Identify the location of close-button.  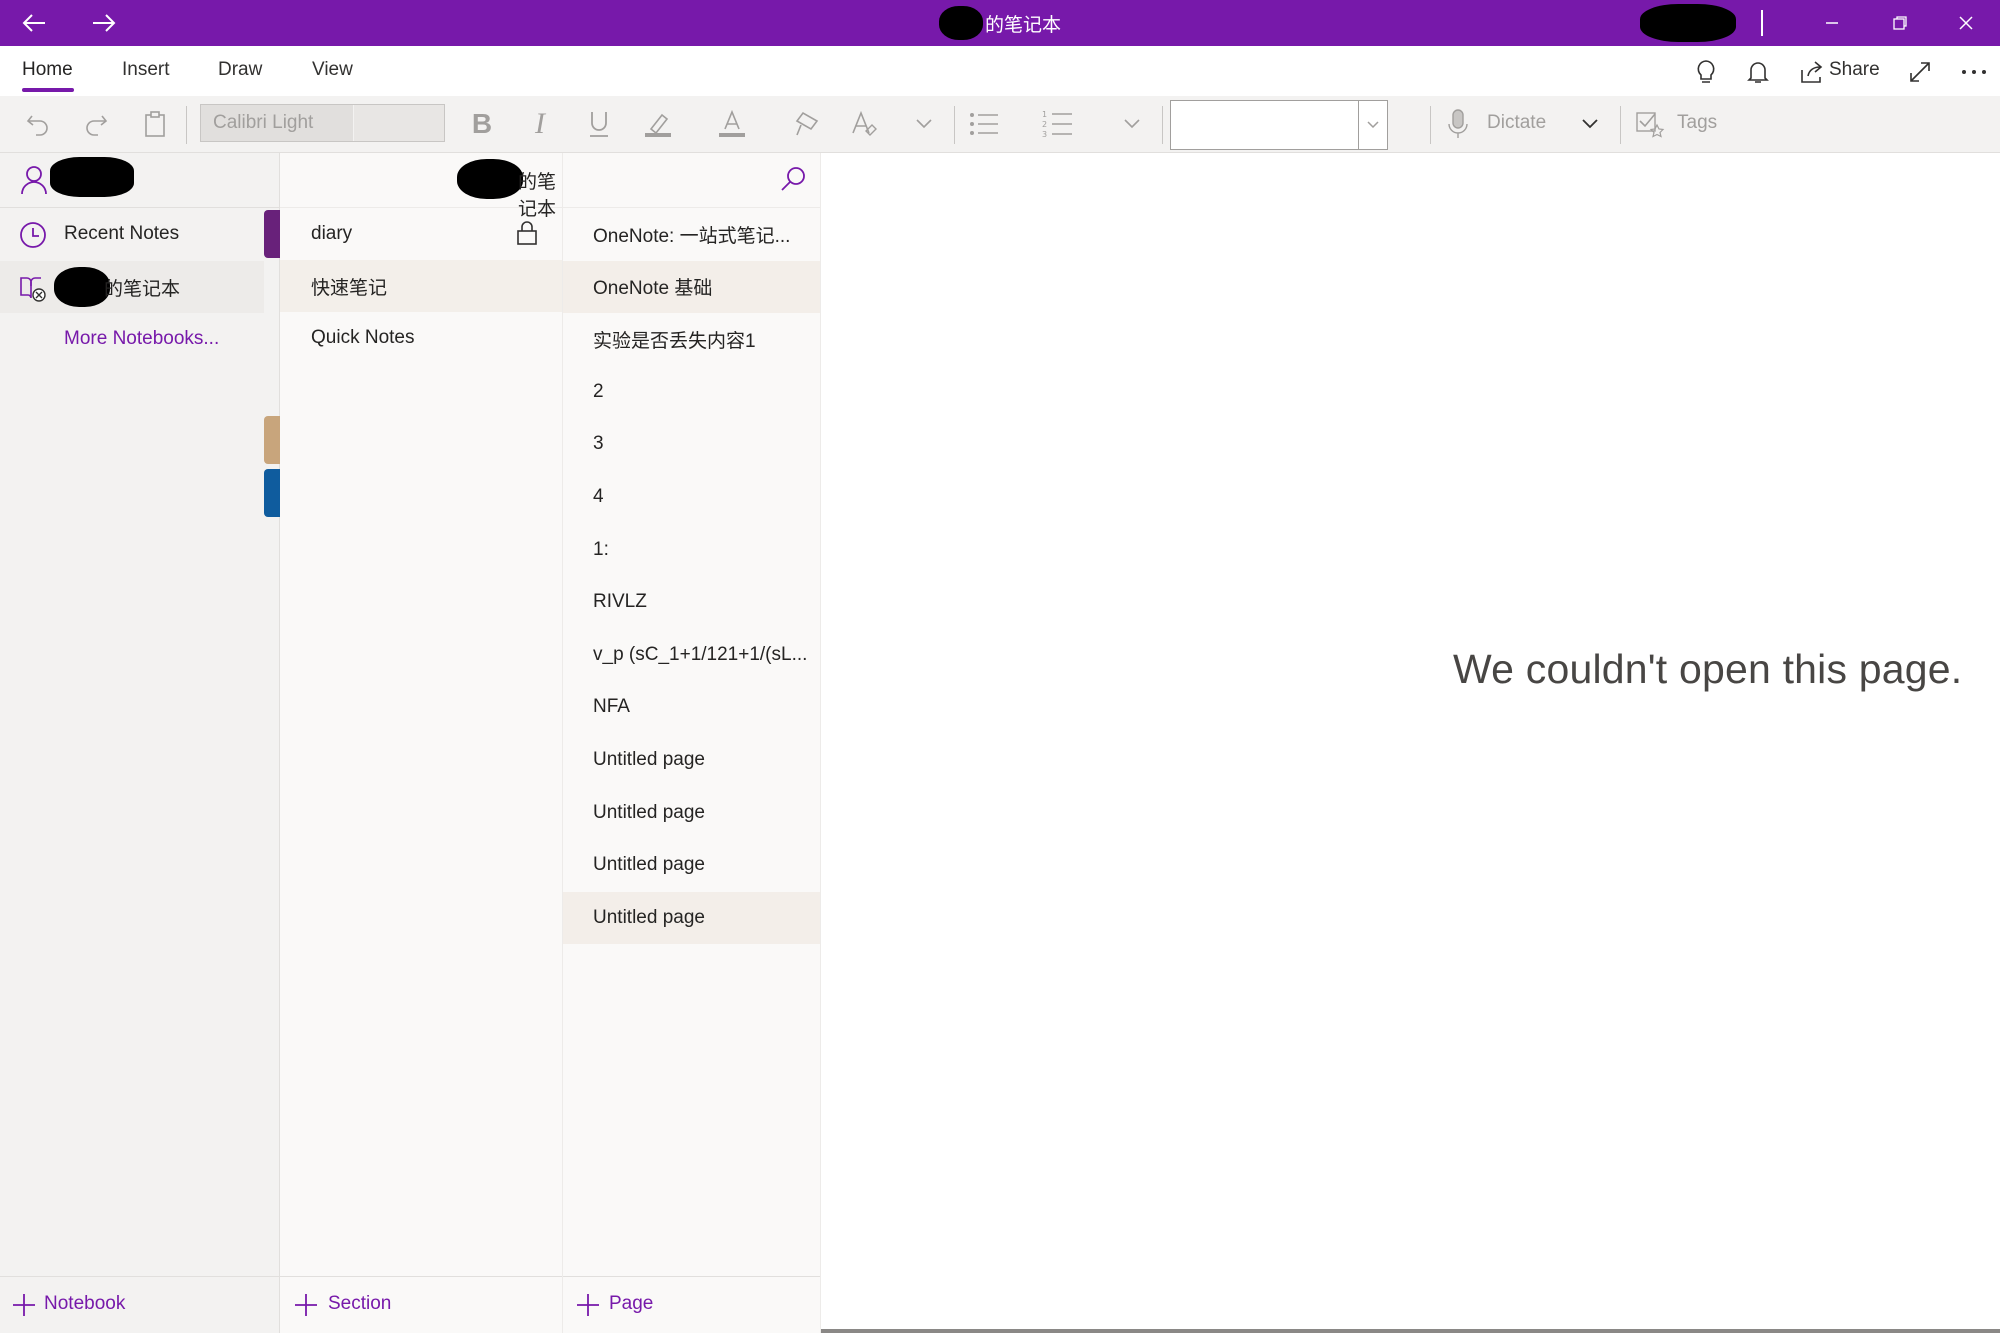
(1966, 23).